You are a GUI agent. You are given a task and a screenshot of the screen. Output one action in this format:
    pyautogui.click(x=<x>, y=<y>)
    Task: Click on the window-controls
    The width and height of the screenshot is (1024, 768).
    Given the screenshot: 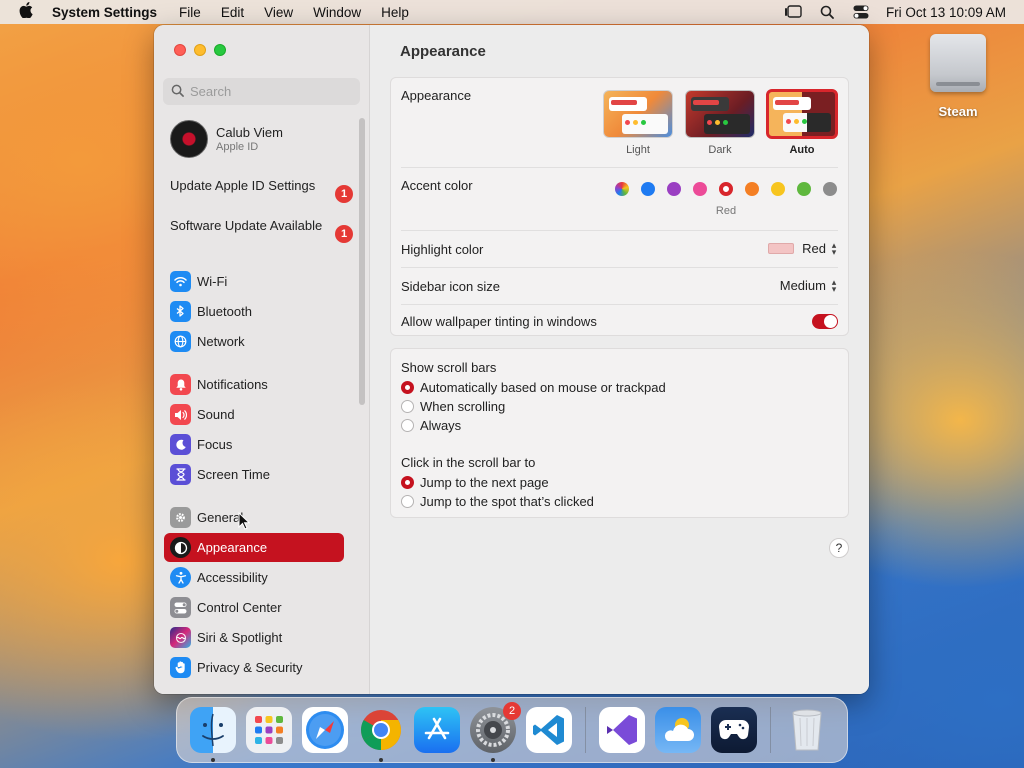 What is the action you would take?
    pyautogui.click(x=200, y=50)
    